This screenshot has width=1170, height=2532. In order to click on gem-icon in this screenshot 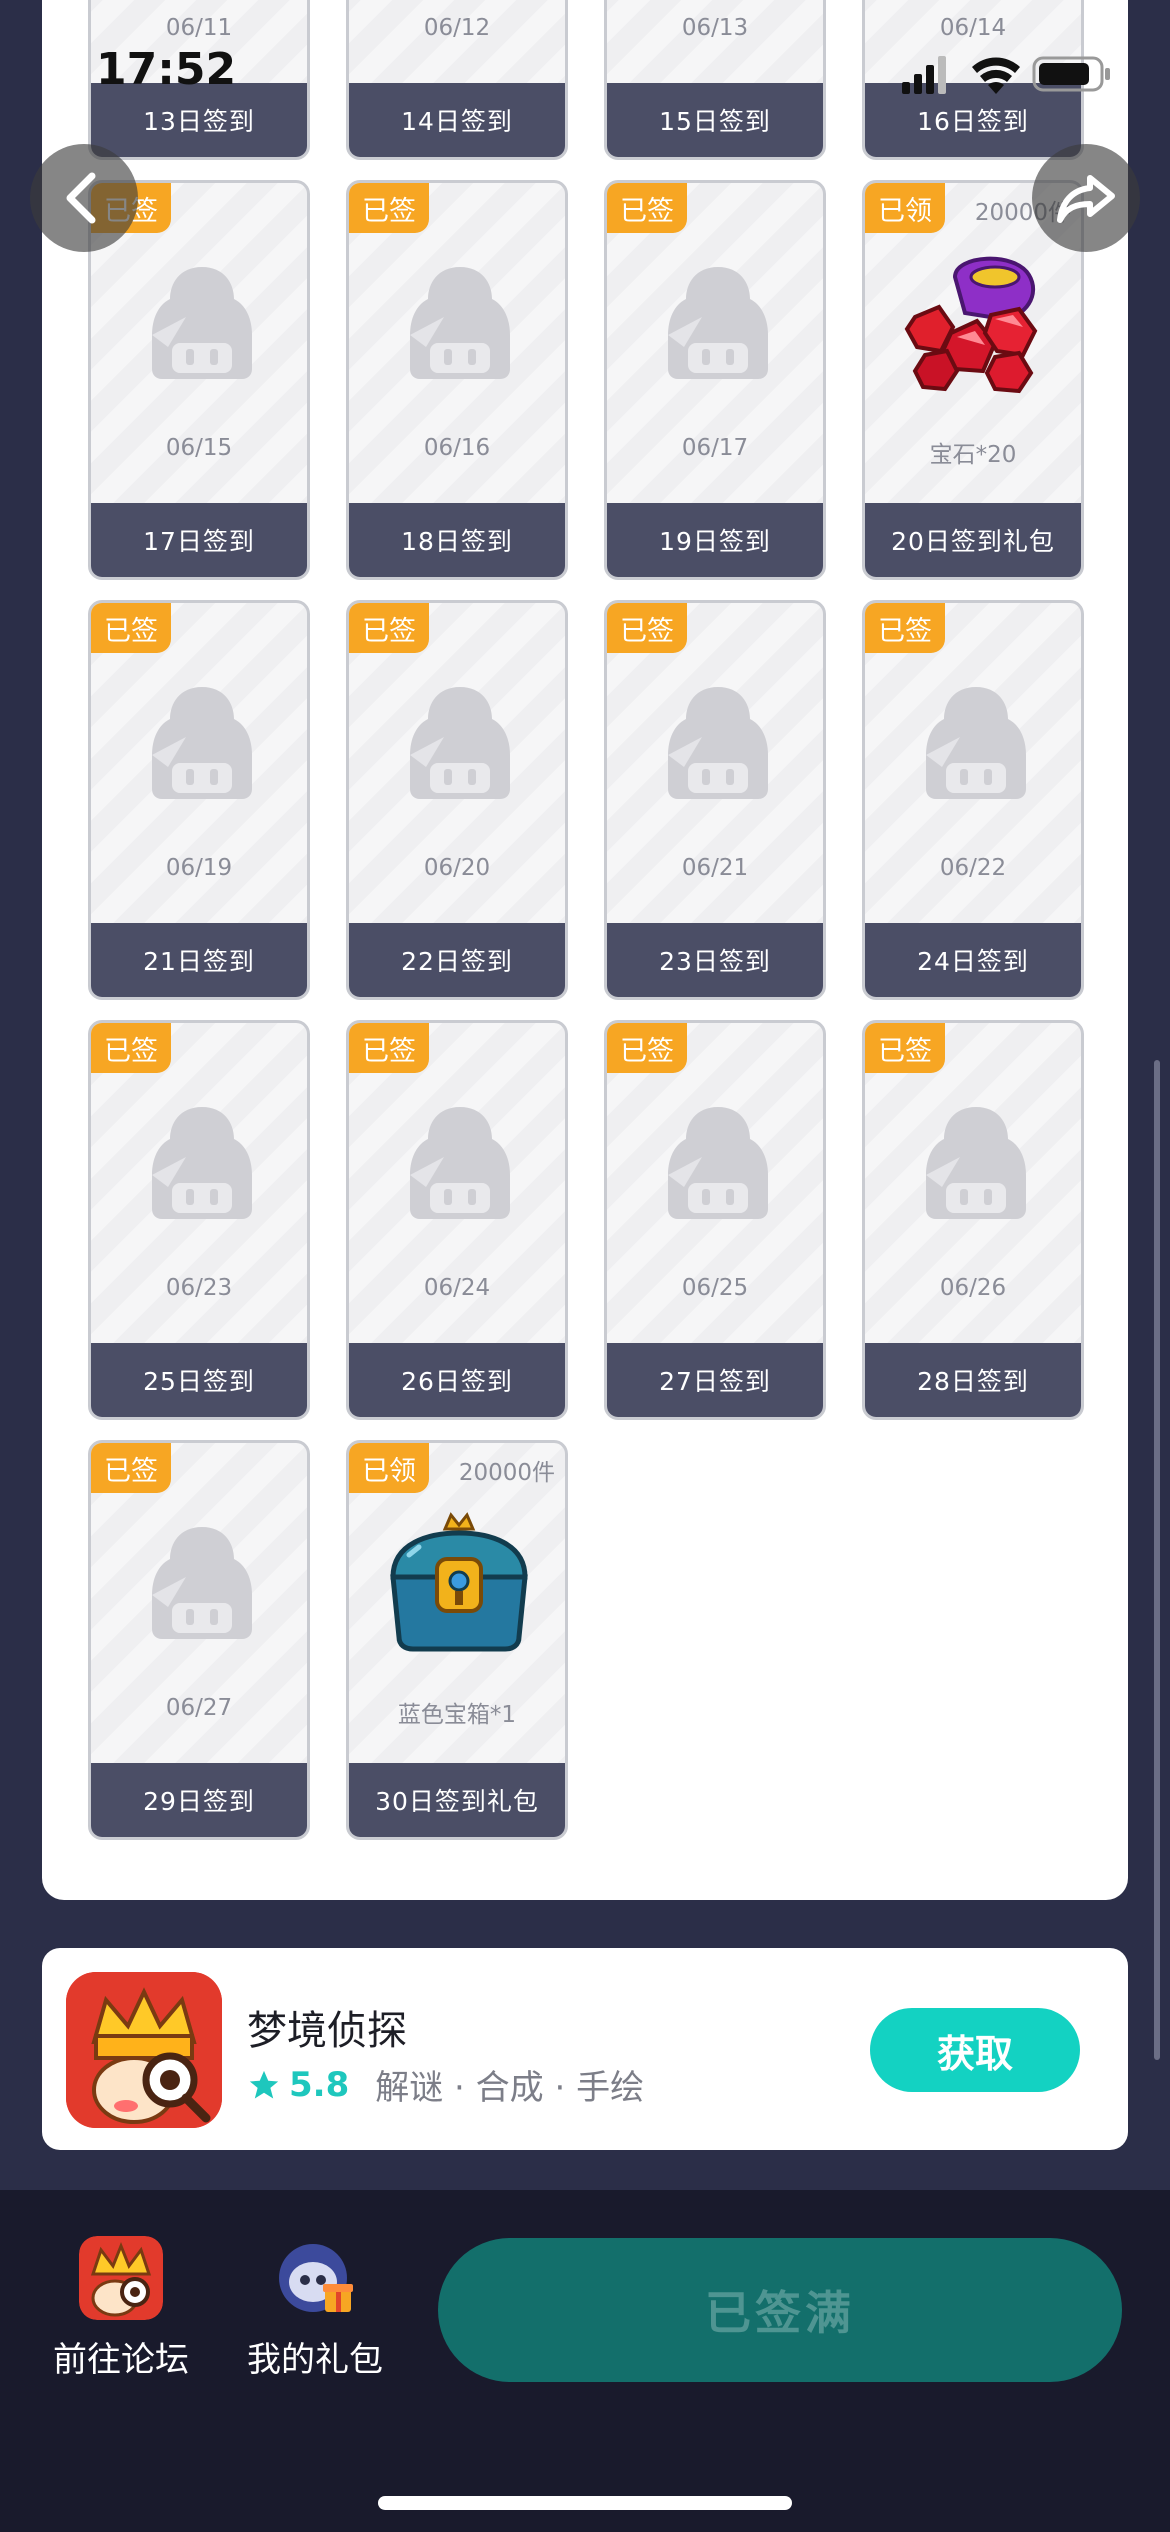, I will do `click(971, 325)`.